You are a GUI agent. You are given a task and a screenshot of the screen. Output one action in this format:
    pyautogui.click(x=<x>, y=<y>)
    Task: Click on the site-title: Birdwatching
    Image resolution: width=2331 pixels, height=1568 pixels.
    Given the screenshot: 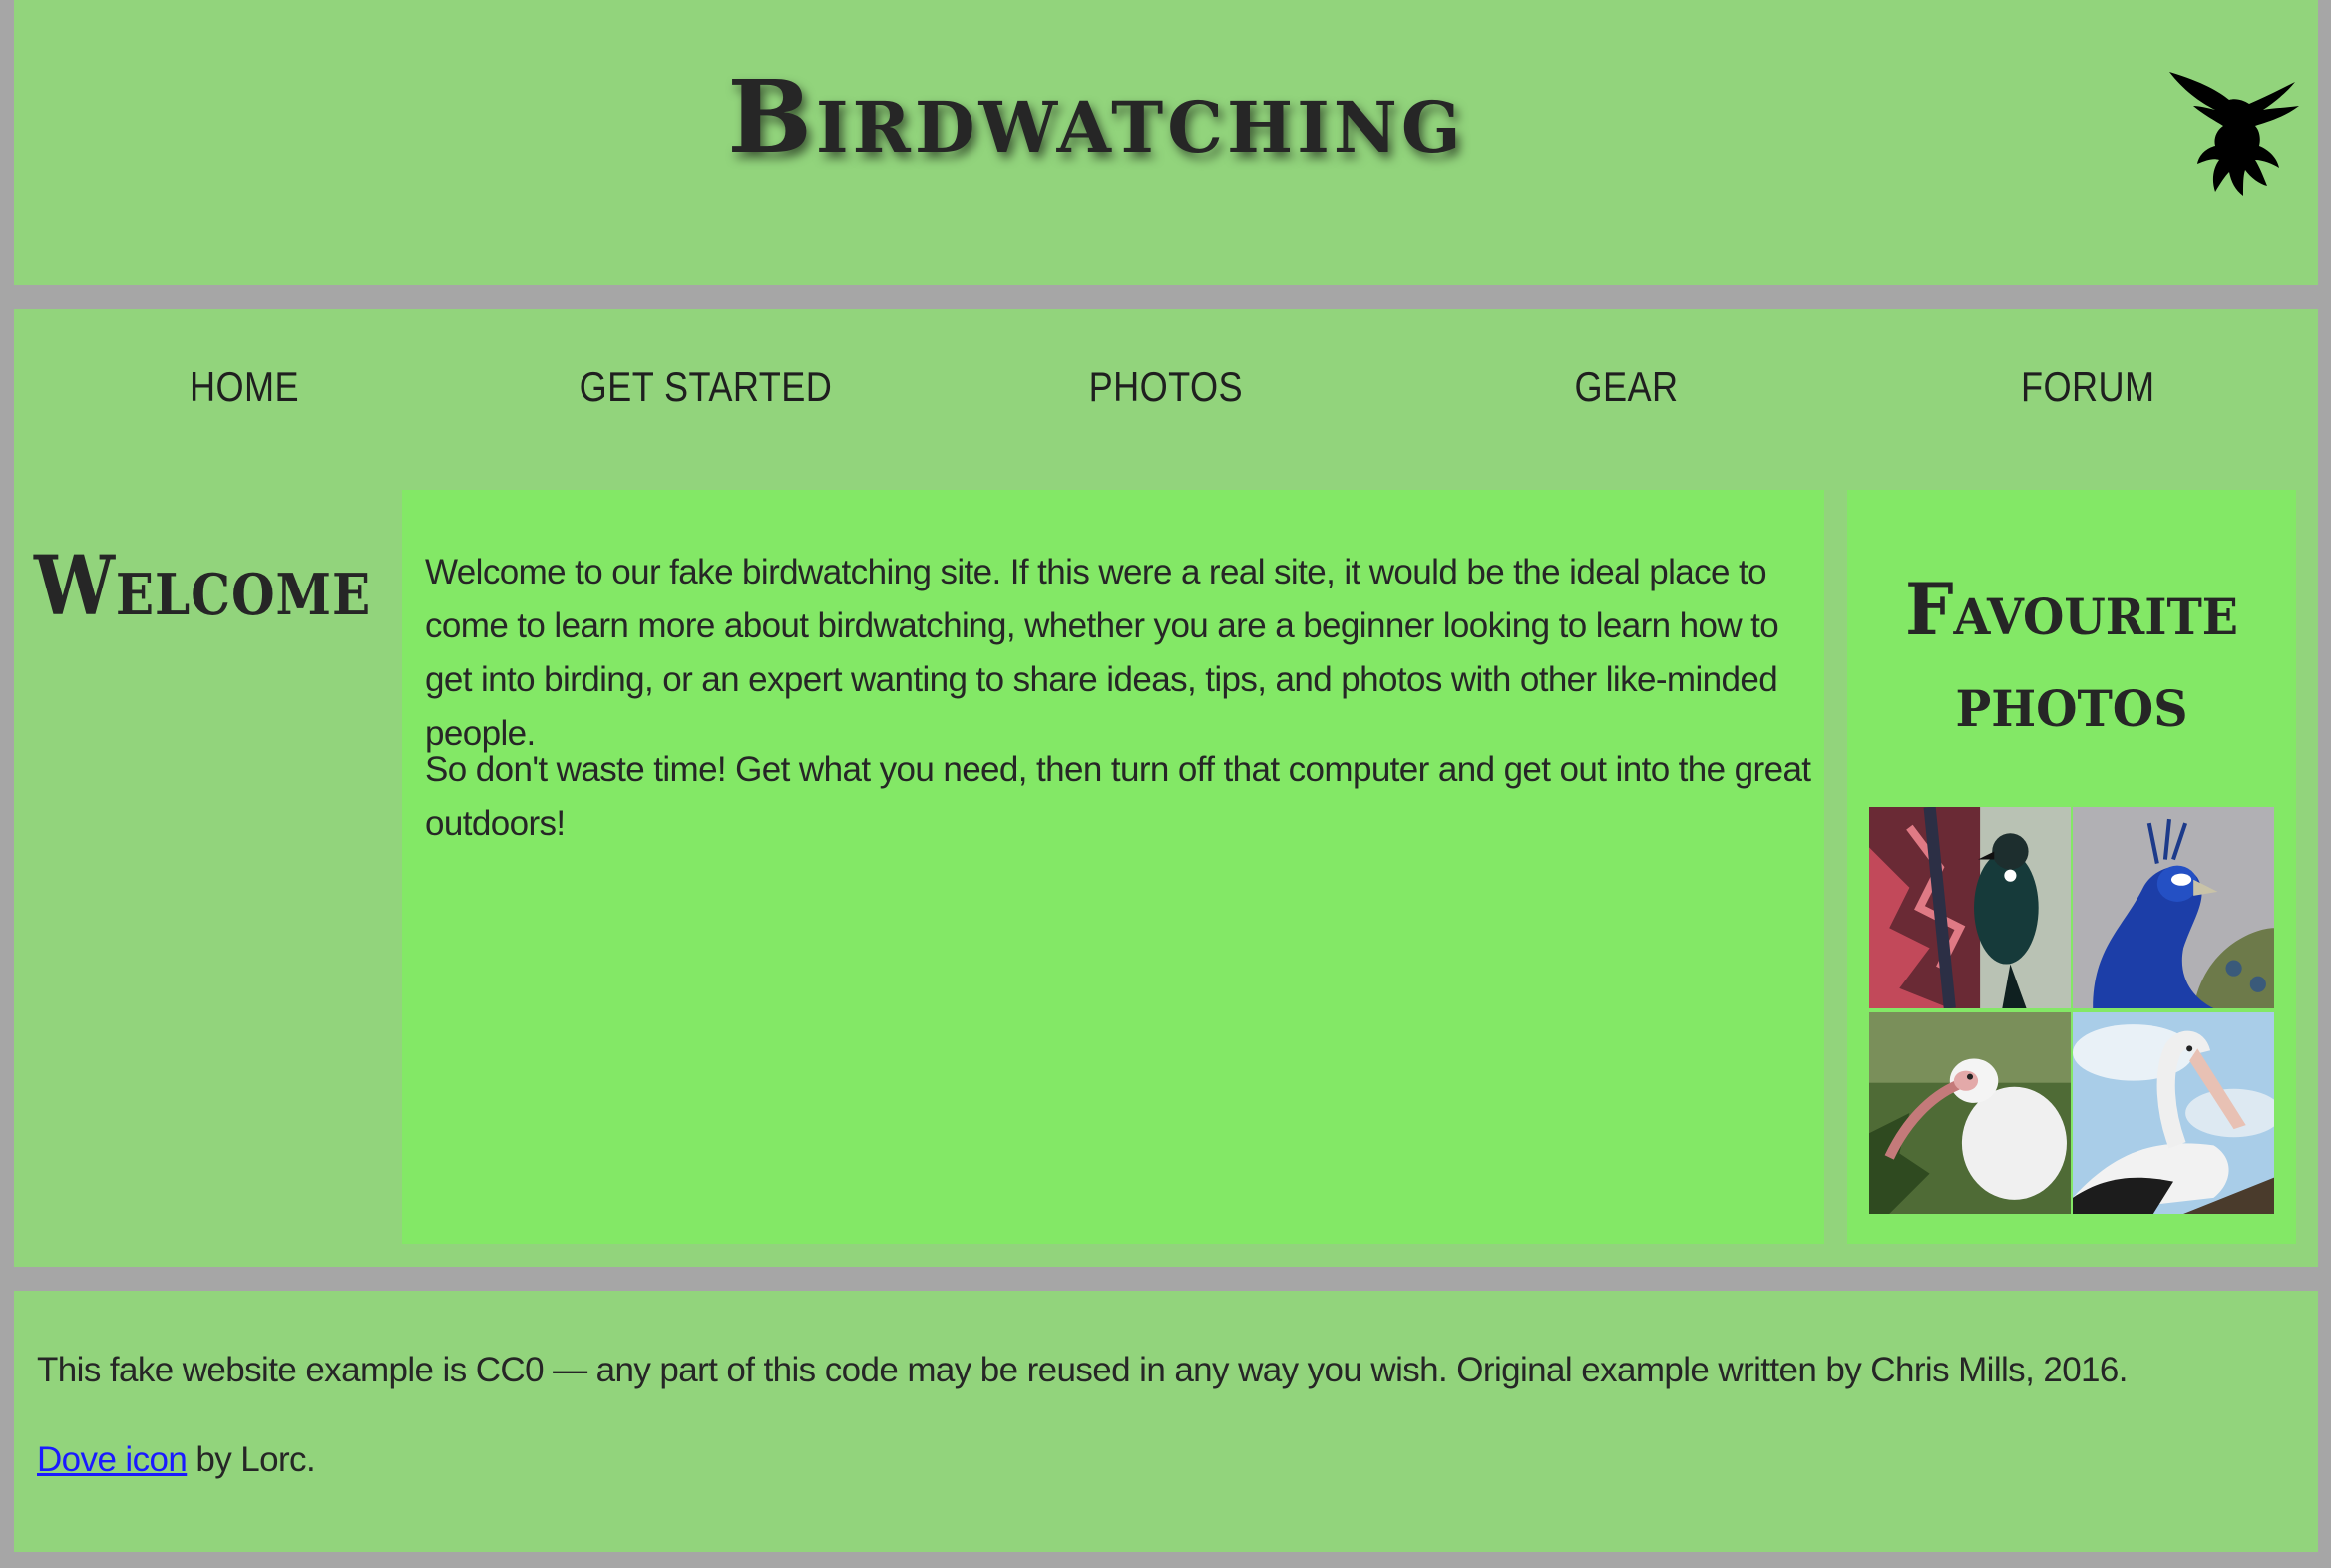 What is the action you would take?
    pyautogui.click(x=1096, y=117)
    